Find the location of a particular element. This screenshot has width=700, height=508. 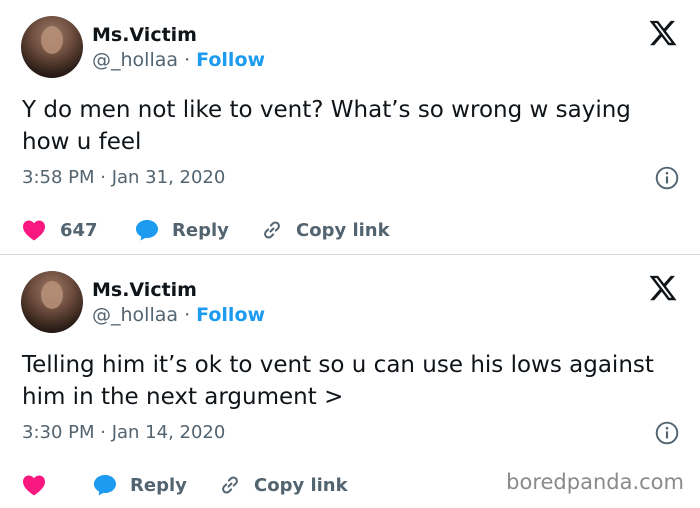

action-bar: 647 Reply Copy link is located at coordinates (206, 230).